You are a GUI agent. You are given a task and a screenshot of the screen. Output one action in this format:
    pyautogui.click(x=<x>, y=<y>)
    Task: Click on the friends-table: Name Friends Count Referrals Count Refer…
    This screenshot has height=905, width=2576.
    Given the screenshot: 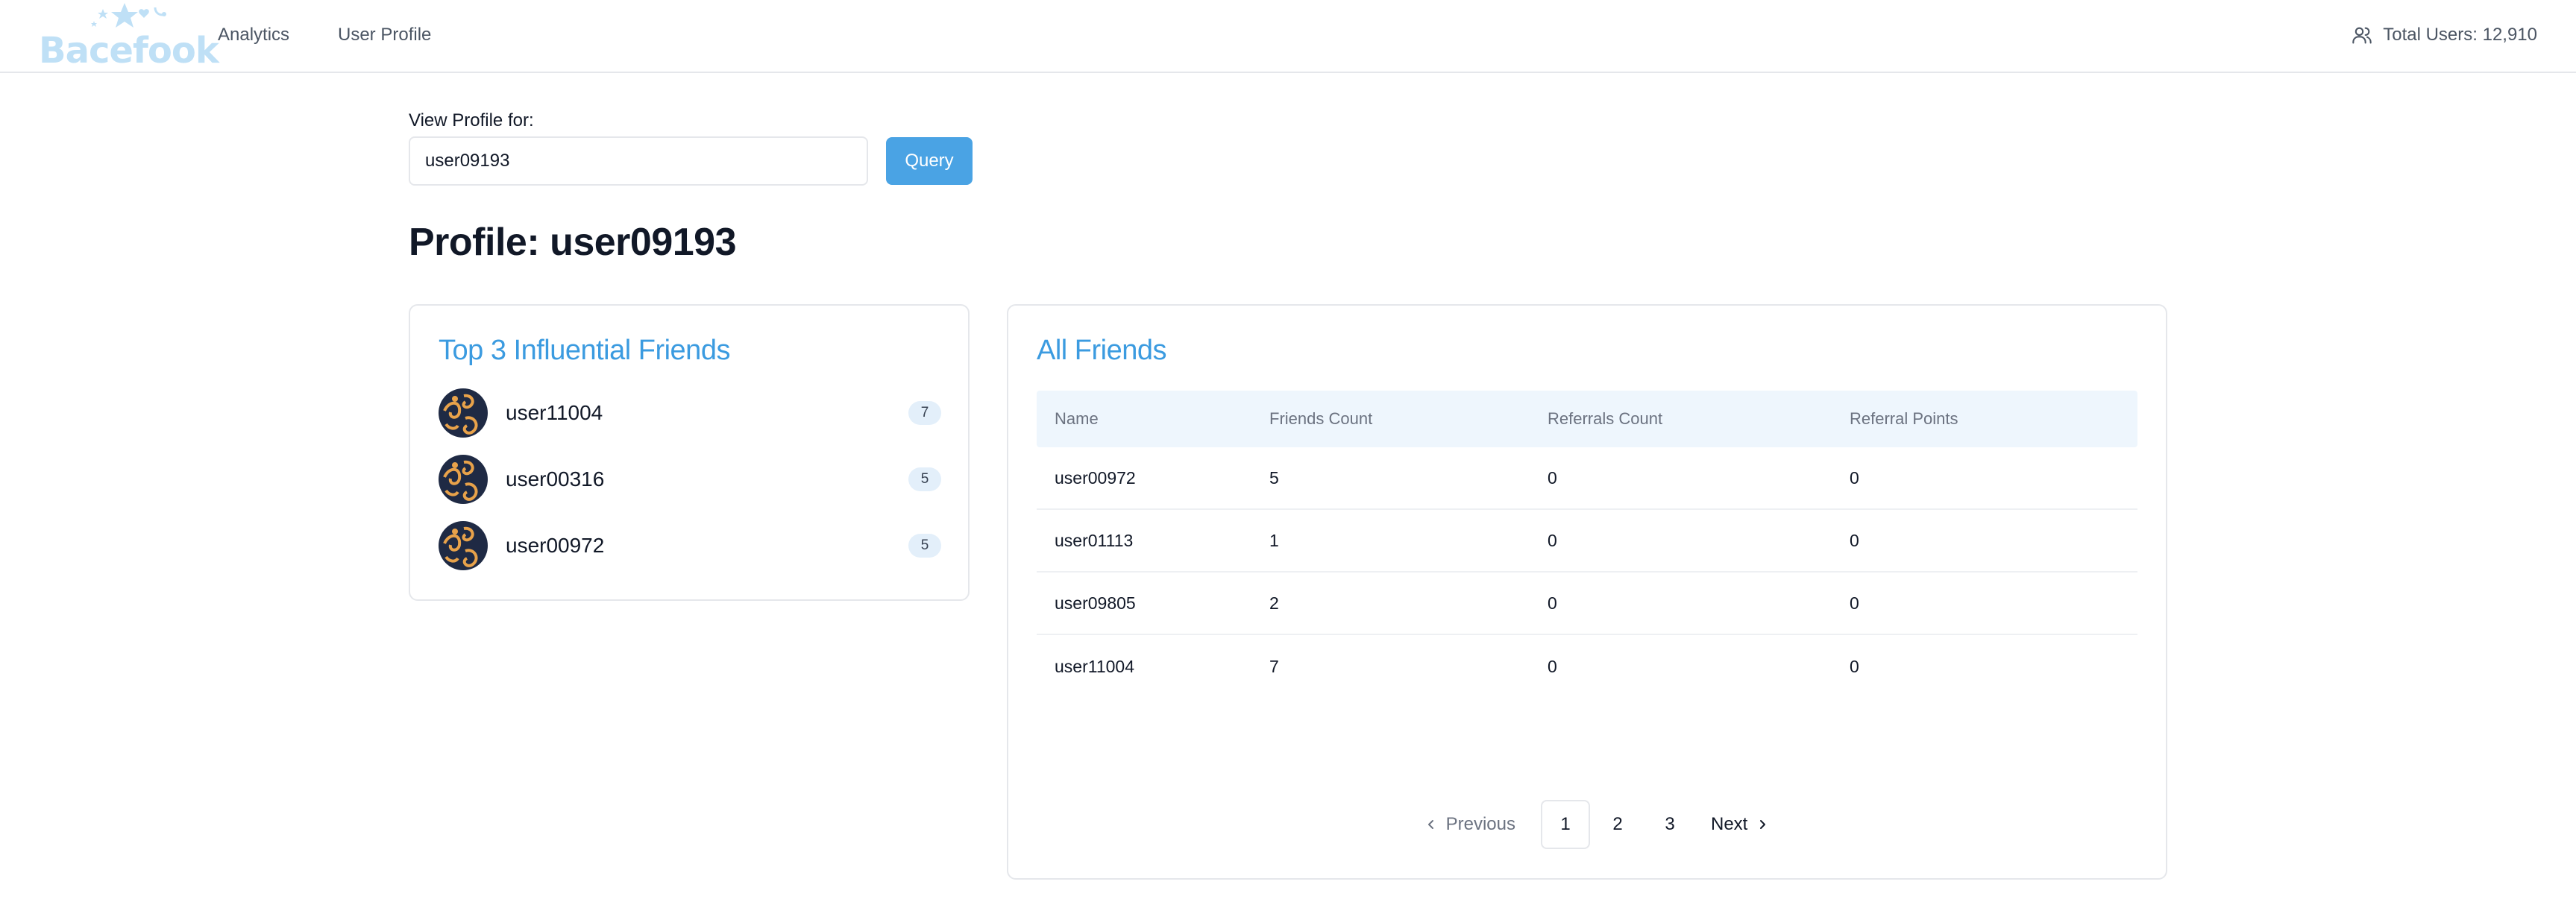 What is the action you would take?
    pyautogui.click(x=1587, y=544)
    